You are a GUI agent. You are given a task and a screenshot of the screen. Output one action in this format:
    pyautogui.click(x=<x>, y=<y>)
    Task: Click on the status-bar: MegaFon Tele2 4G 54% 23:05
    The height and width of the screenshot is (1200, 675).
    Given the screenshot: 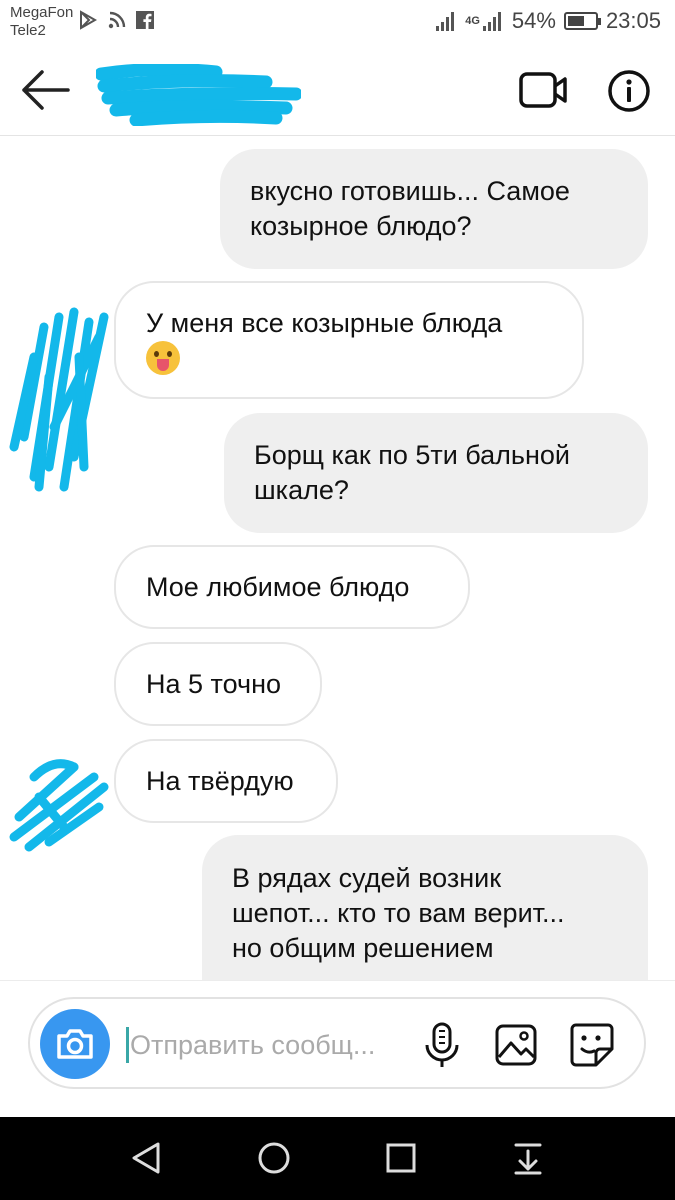 What is the action you would take?
    pyautogui.click(x=337, y=22)
    